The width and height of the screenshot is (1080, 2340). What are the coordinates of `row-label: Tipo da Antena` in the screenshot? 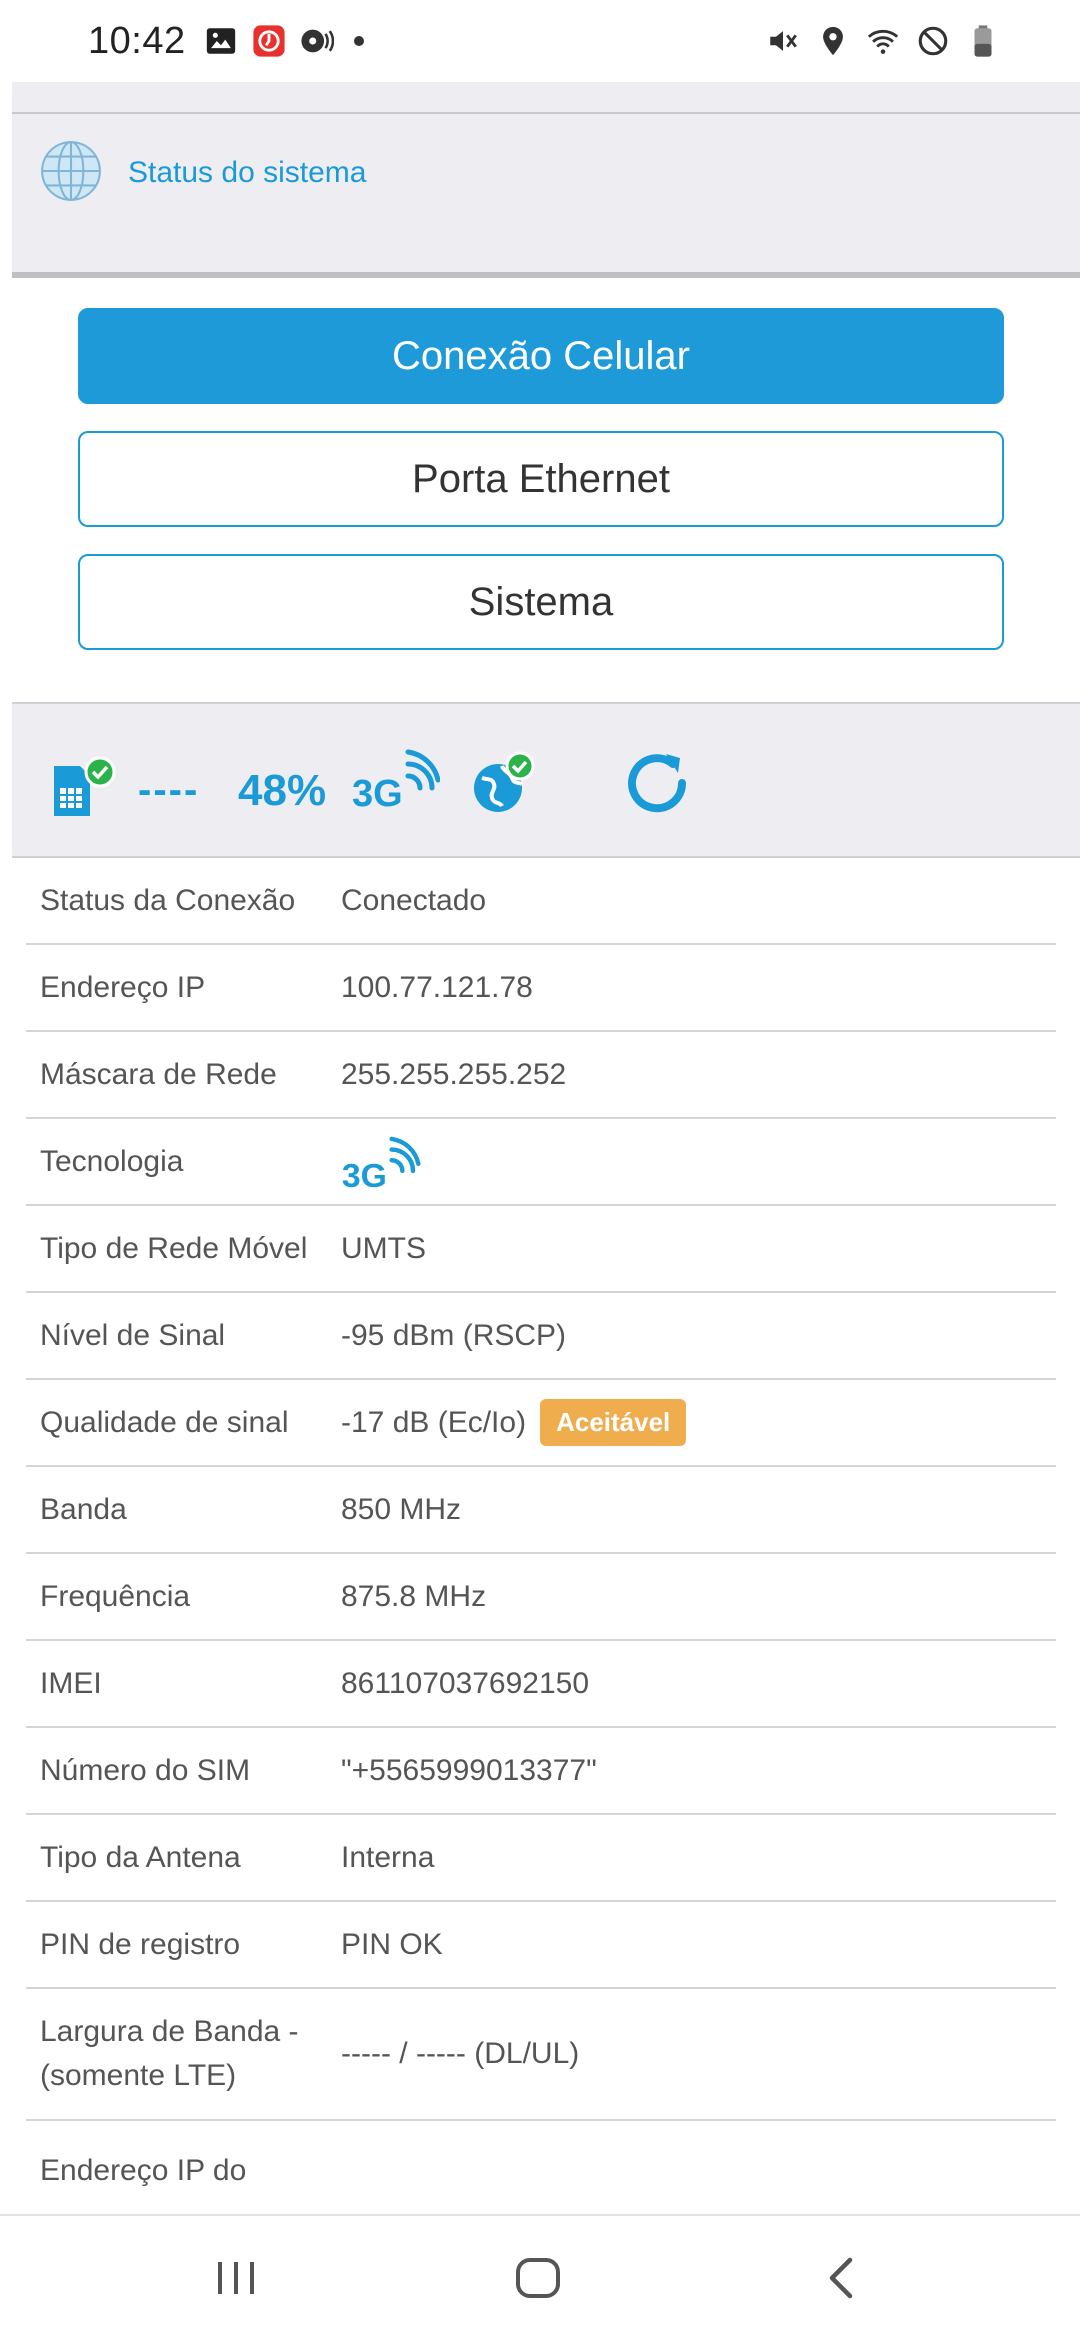 It's located at (140, 1857).